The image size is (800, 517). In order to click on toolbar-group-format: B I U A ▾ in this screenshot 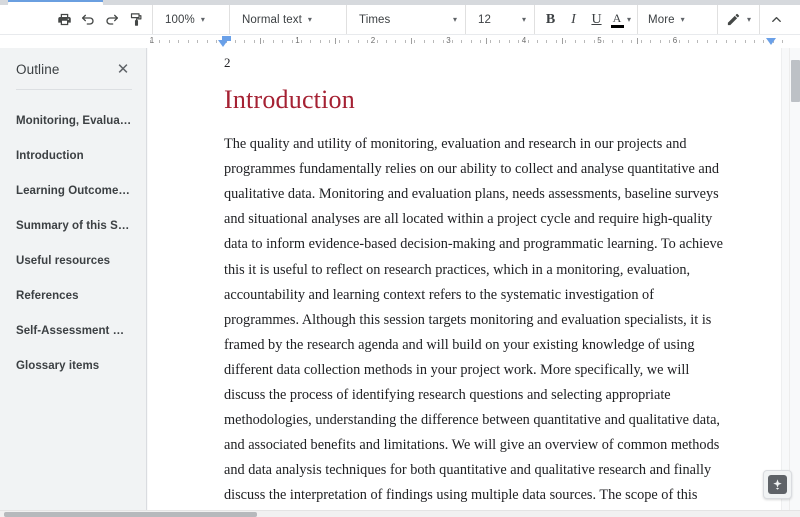, I will do `click(587, 19)`.